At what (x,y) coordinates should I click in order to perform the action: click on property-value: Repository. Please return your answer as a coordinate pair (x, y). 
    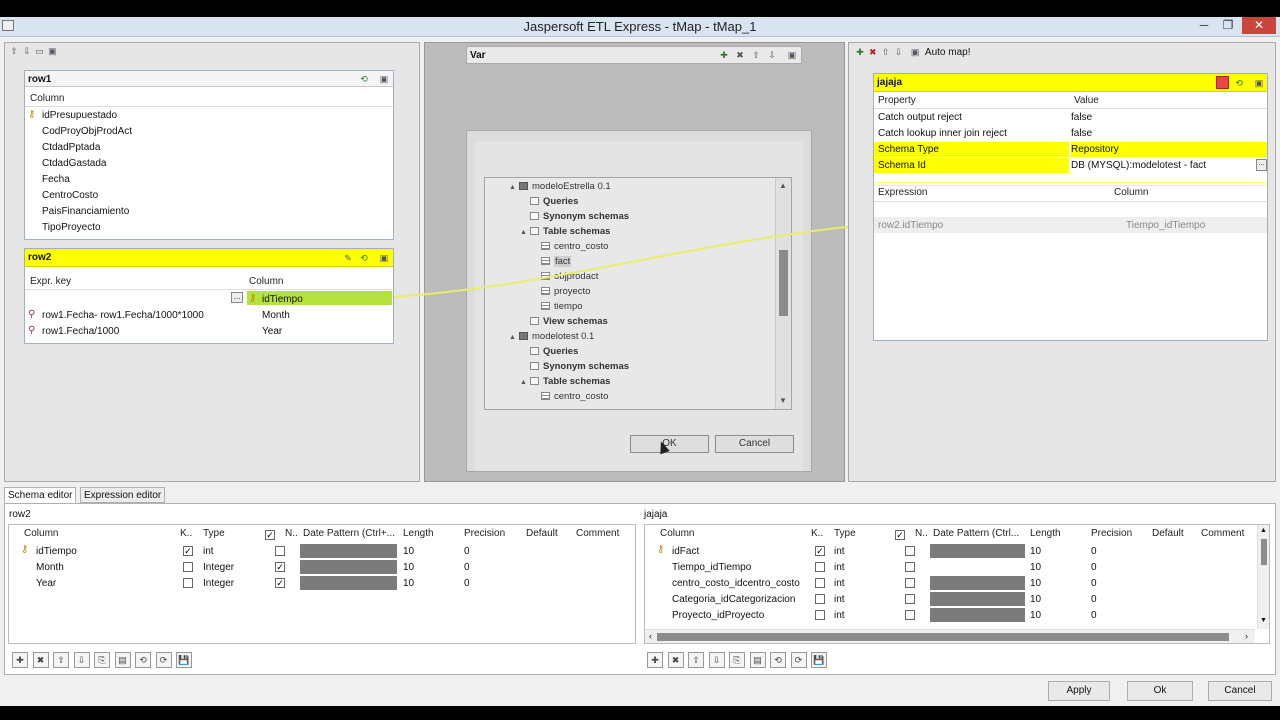
    Looking at the image, I should click on (1095, 149).